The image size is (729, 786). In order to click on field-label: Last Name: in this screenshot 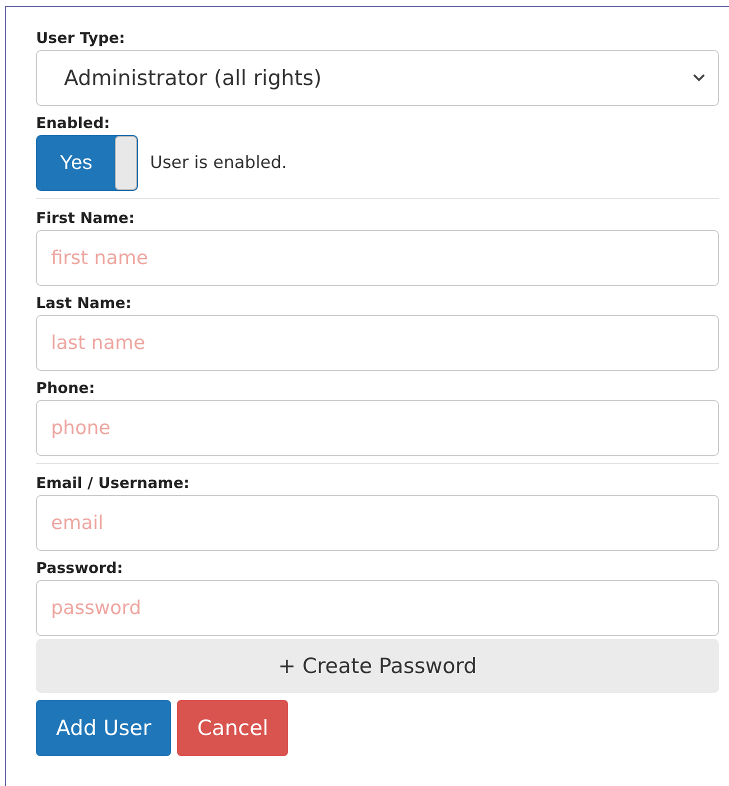, I will do `click(84, 303)`.